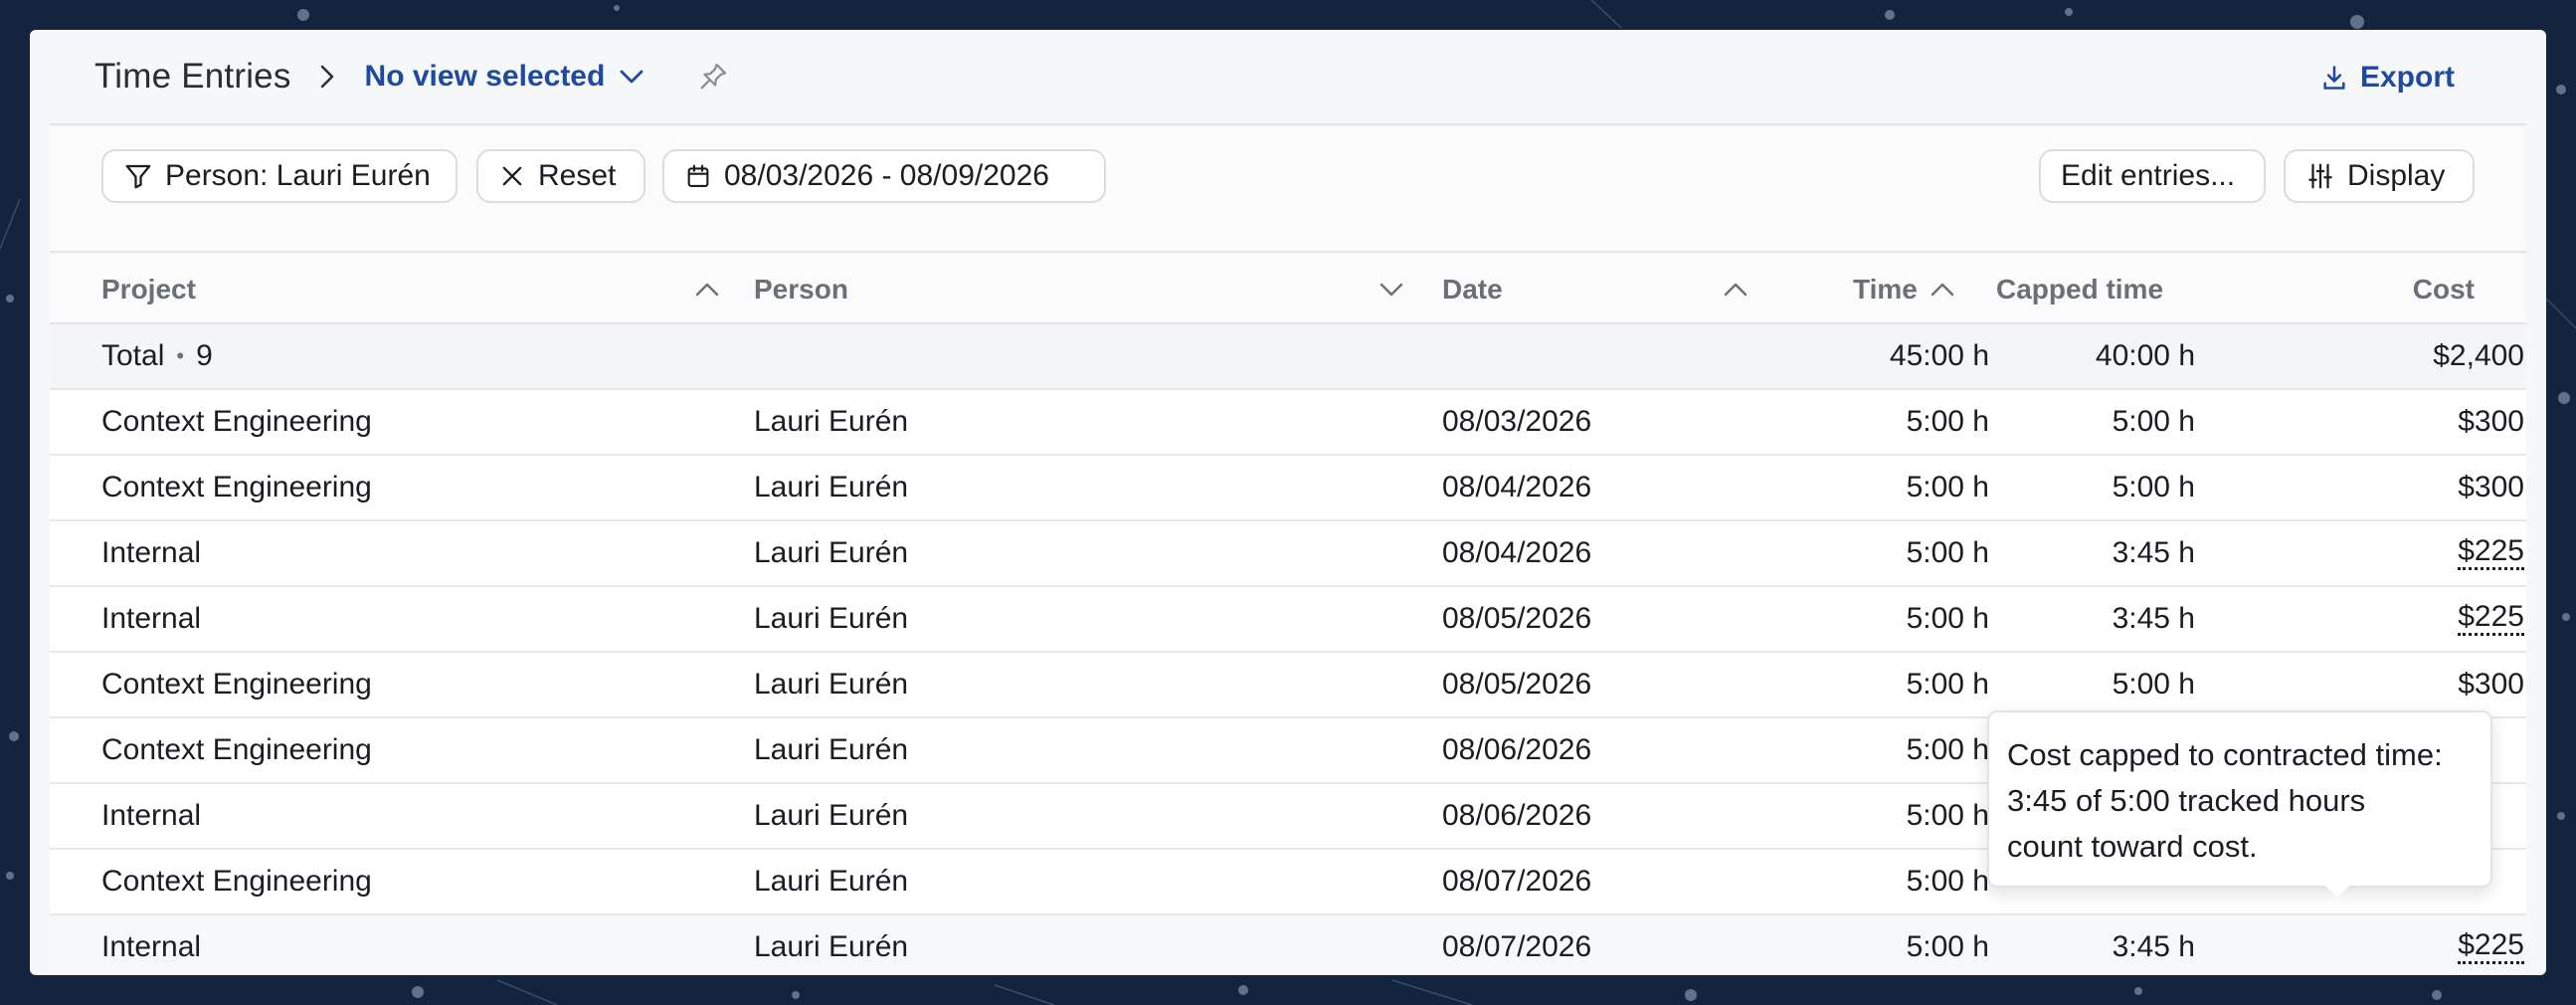 The width and height of the screenshot is (2576, 1005). I want to click on column-header-person: Person, so click(801, 290).